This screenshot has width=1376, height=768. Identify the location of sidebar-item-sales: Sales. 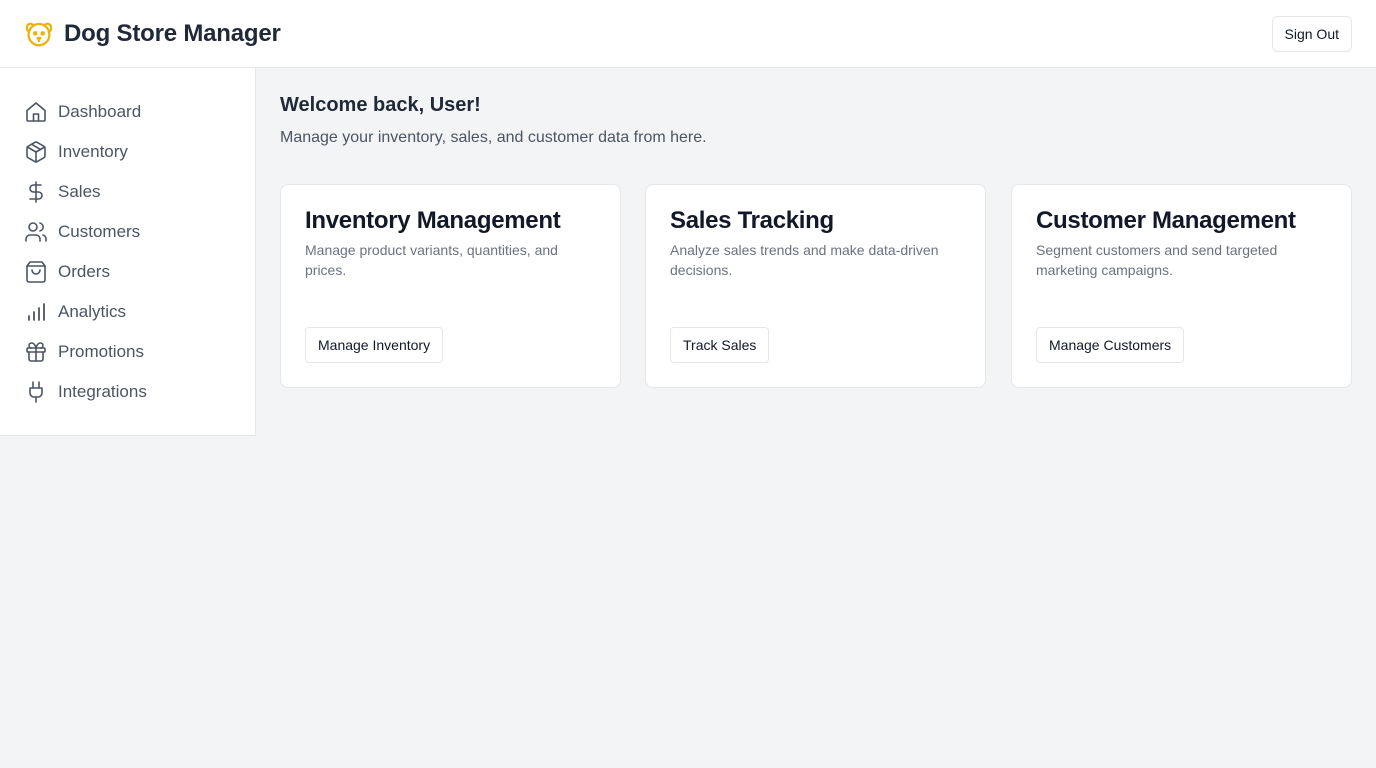
(127, 192).